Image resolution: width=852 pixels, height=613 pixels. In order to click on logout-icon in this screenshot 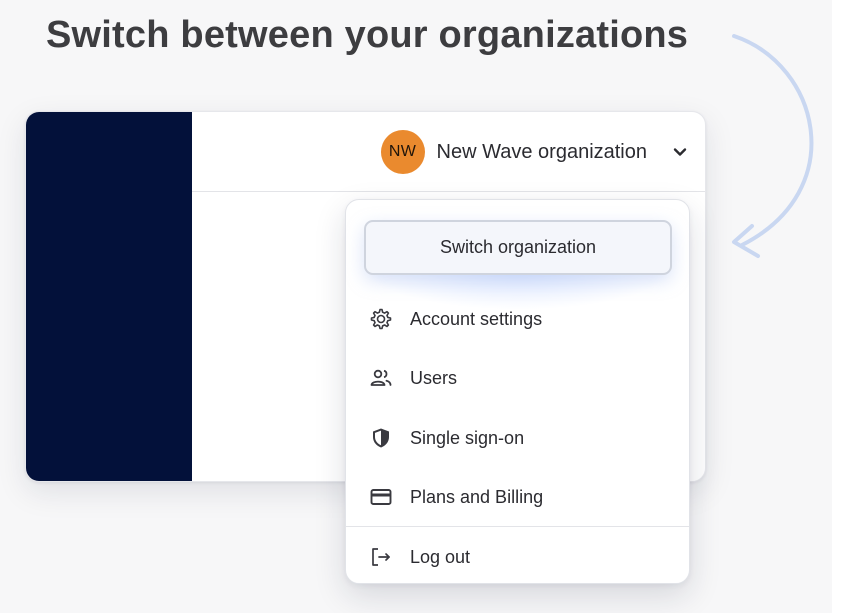, I will do `click(381, 557)`.